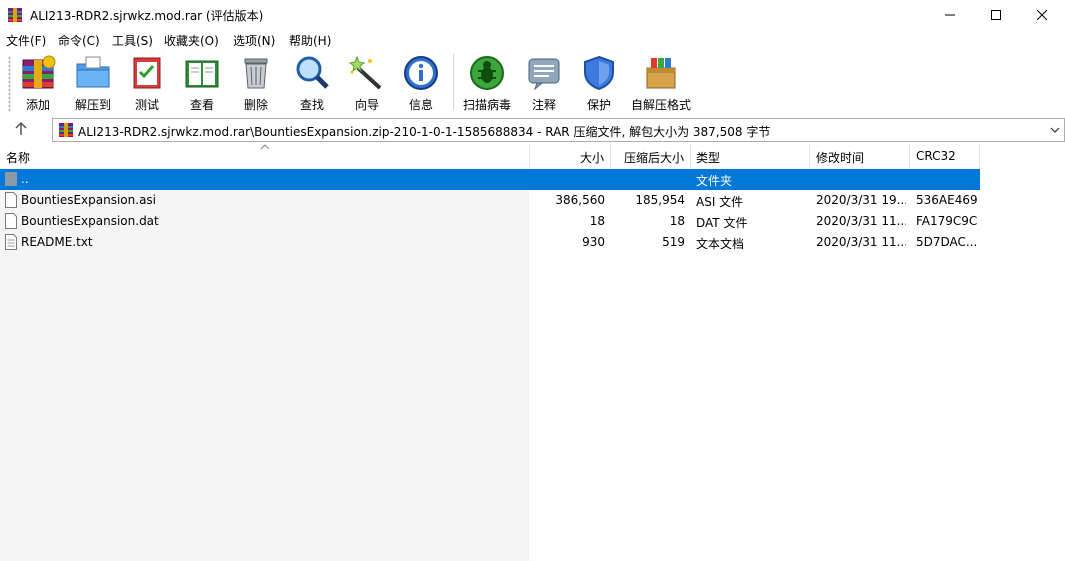 The width and height of the screenshot is (1065, 561). Describe the element at coordinates (93, 73) in the screenshot. I see `extract-to-icon` at that location.